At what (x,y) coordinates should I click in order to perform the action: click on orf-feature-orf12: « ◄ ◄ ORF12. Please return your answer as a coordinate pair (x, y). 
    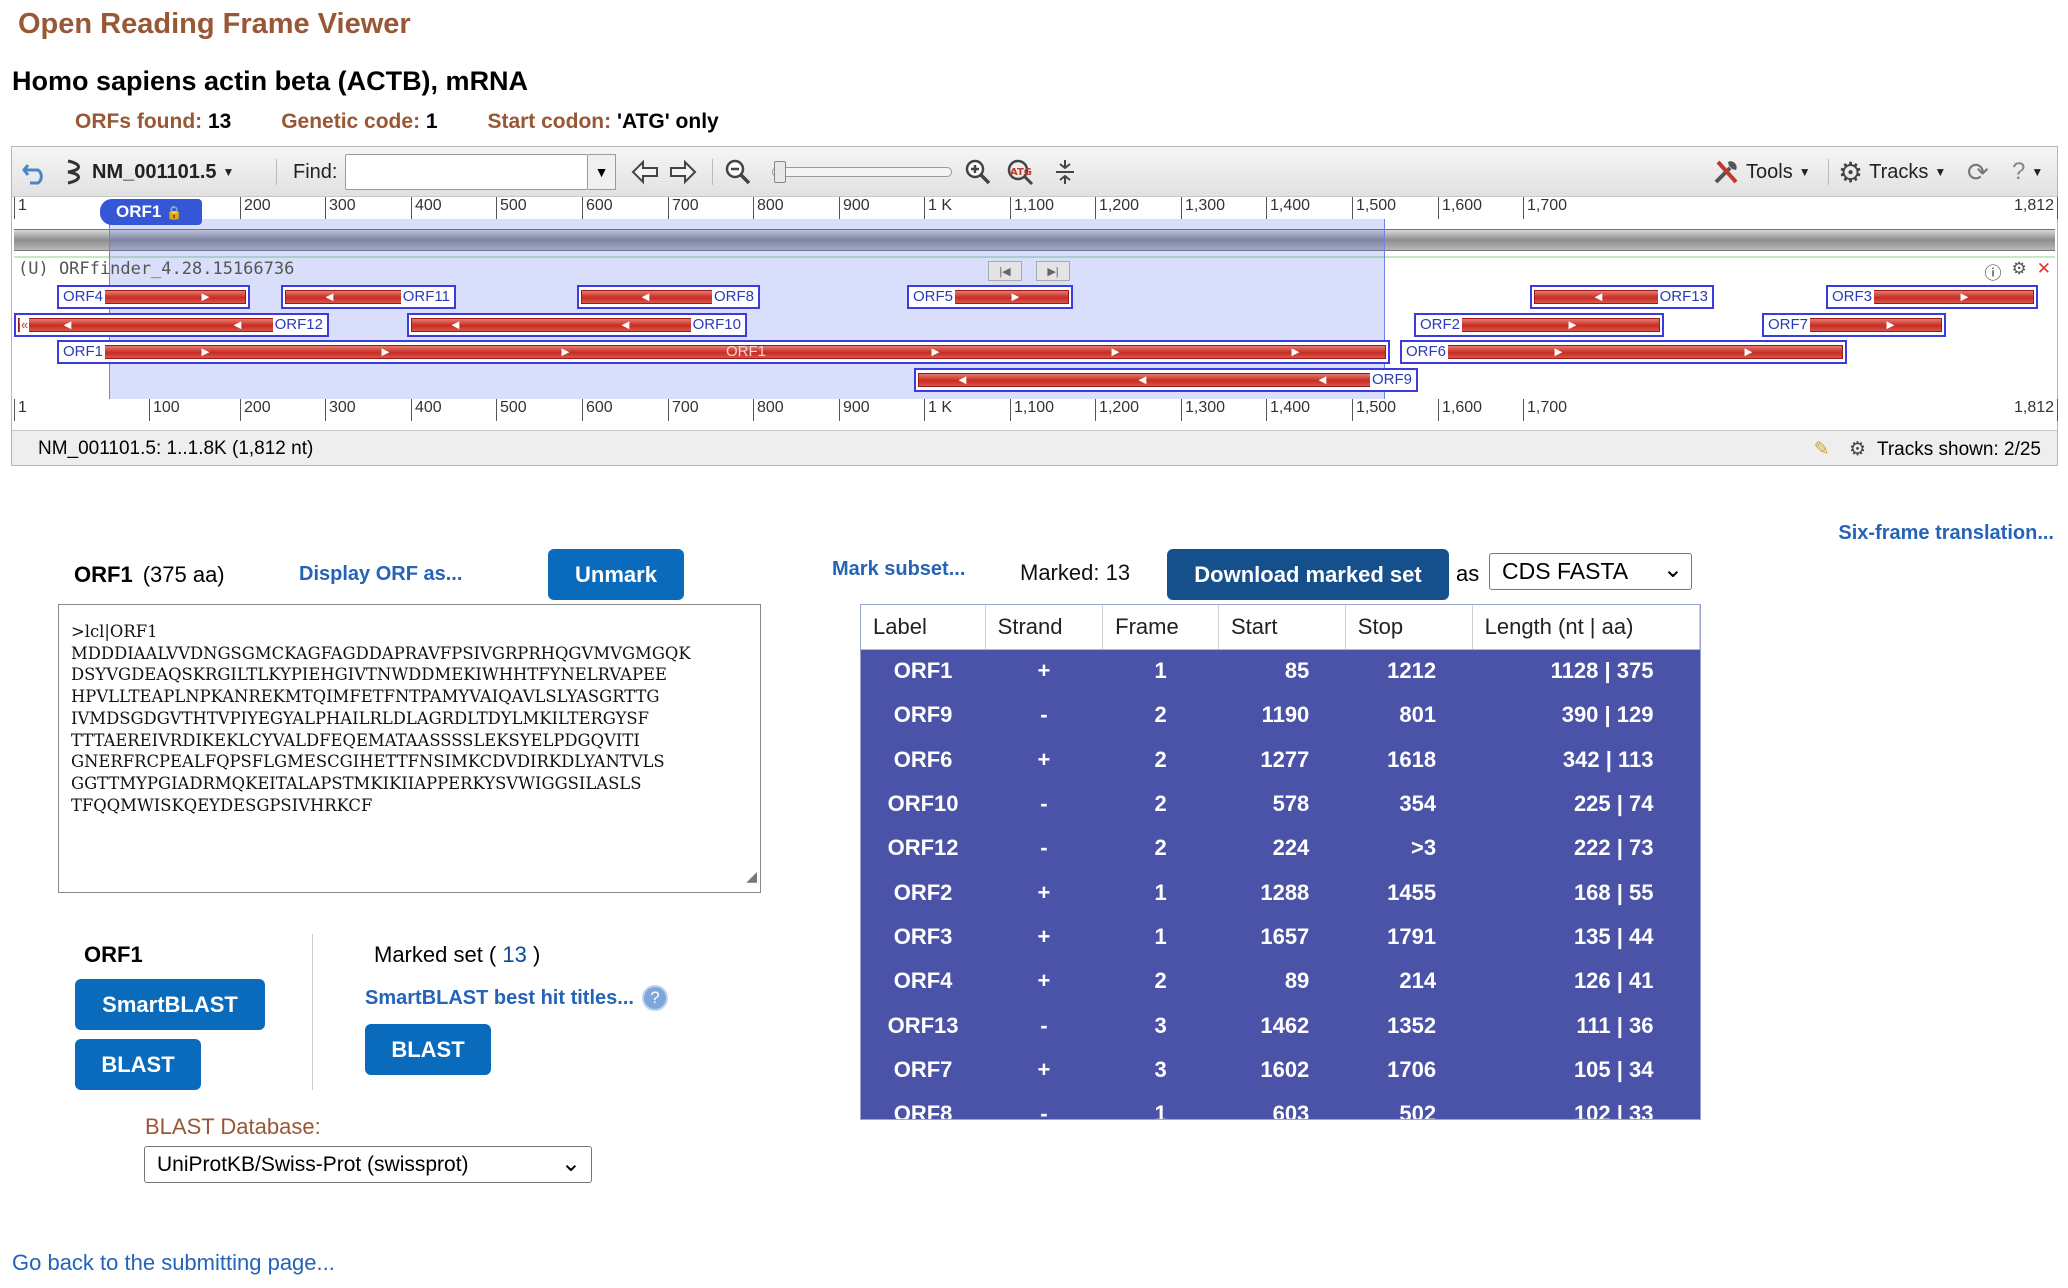
    Looking at the image, I should click on (171, 325).